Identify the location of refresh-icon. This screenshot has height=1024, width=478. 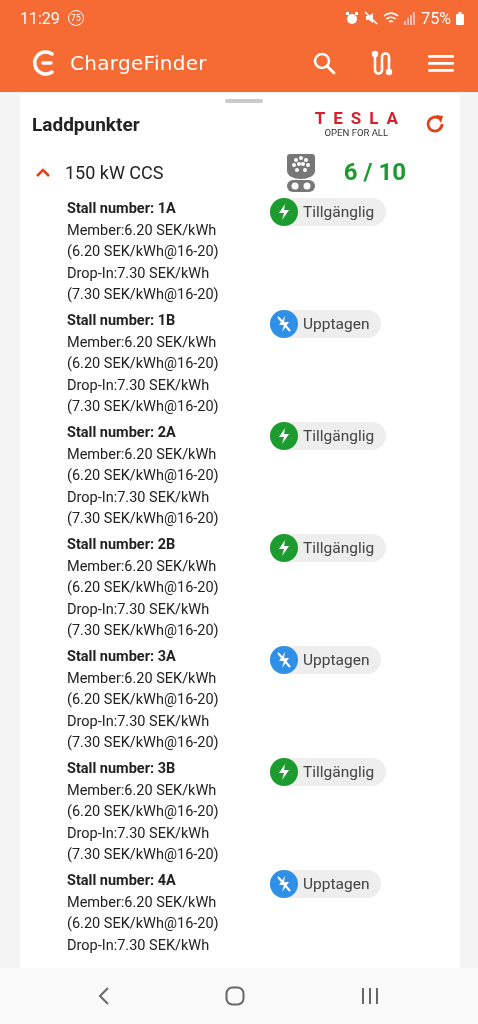
(435, 124).